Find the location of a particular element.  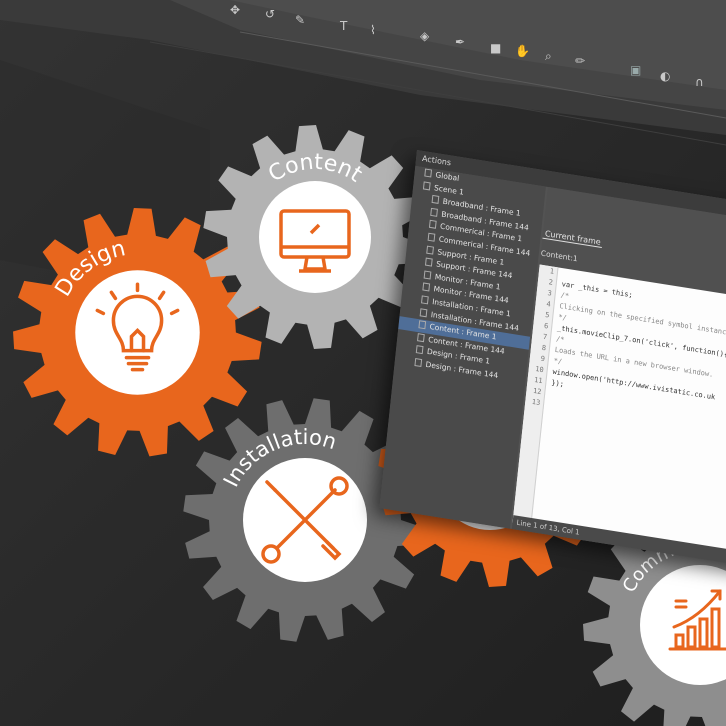

fill-color-icon: ▣ is located at coordinates (635, 70).